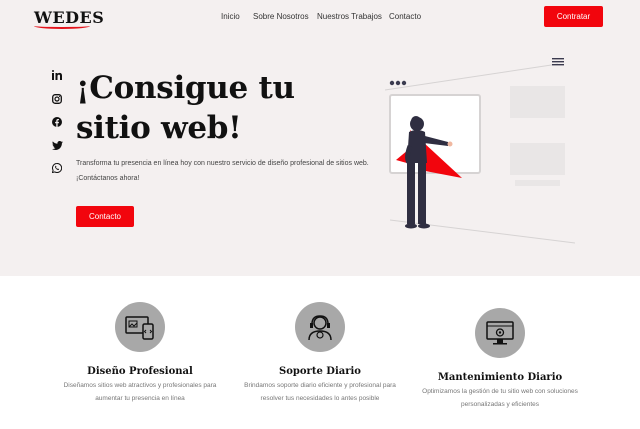  Describe the element at coordinates (349, 16) in the screenshot. I see `nav-link-nuestros-trabajos: Nuestros Trabajos` at that location.